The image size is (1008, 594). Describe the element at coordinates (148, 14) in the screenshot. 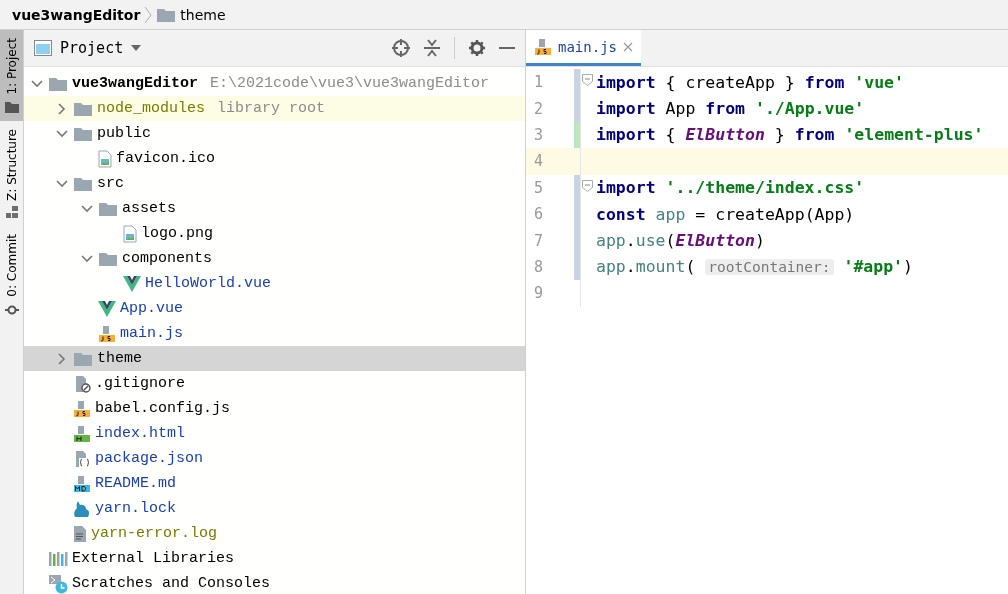

I see `breadcrumb-separator-icon` at that location.